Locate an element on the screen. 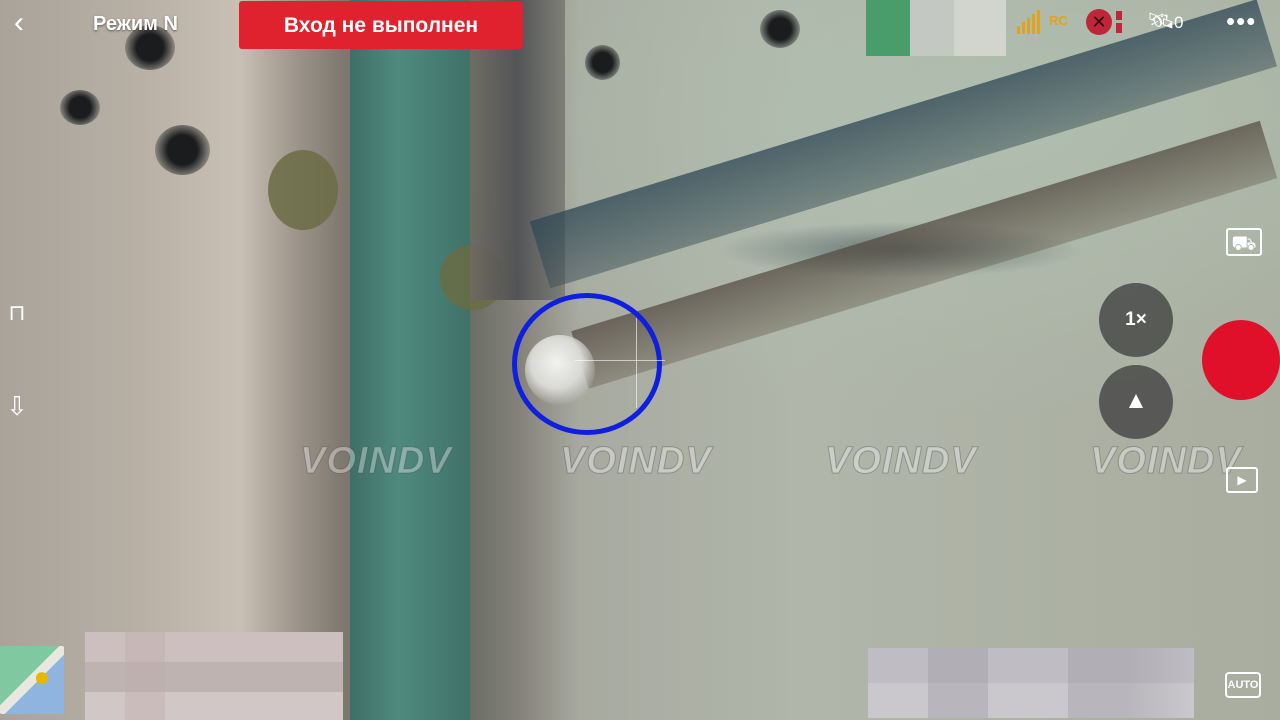  auto-badge: AUTO is located at coordinates (1243, 685).